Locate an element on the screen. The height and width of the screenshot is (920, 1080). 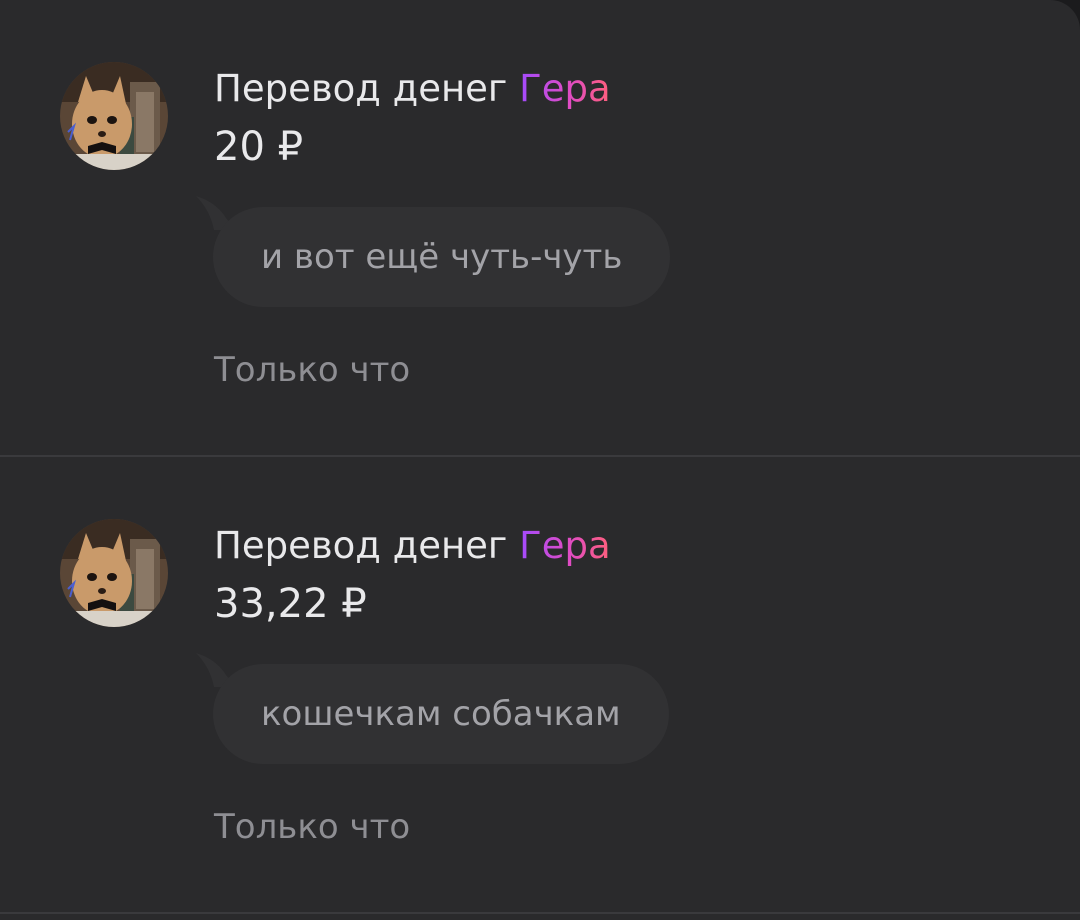
message-text: кошечкам собачкам is located at coordinates (441, 714).